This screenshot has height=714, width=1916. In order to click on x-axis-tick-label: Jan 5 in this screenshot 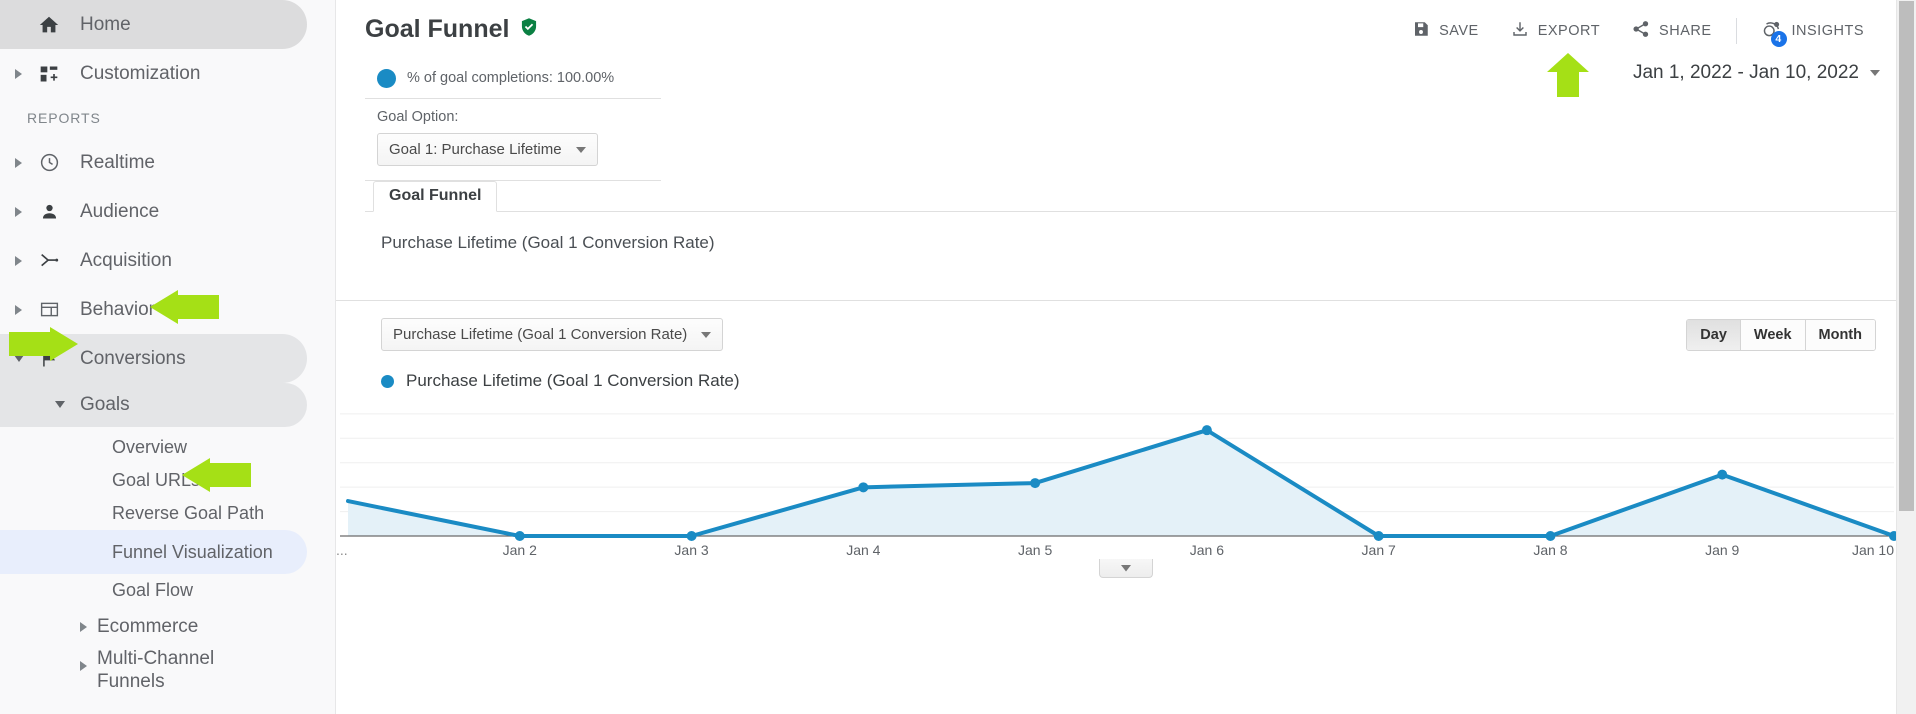, I will do `click(1035, 550)`.